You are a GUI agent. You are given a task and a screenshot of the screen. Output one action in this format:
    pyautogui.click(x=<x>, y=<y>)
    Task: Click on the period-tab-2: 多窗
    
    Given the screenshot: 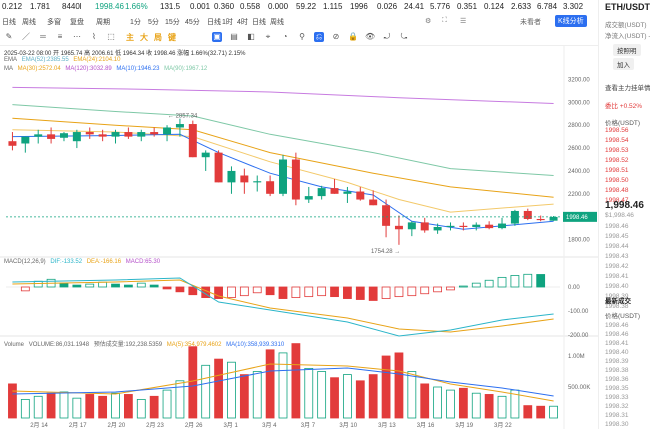 What is the action you would take?
    pyautogui.click(x=54, y=22)
    